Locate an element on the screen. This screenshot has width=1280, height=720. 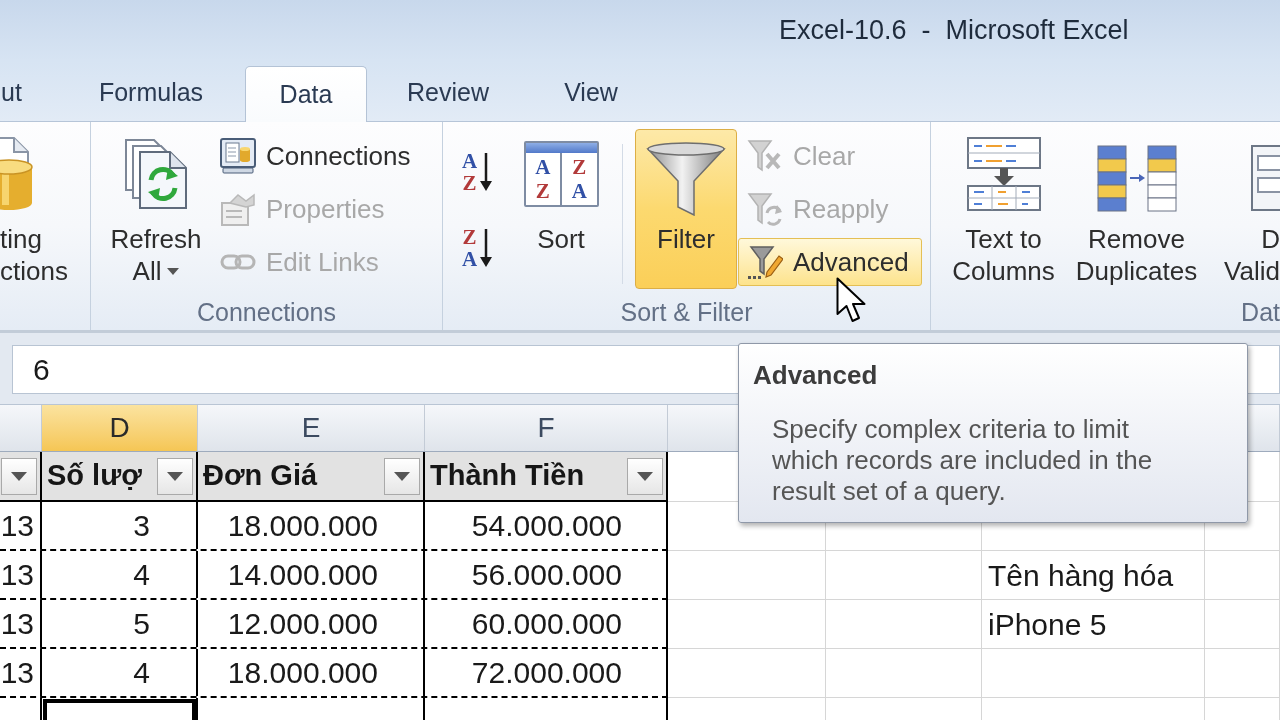
sort-ascending-button: A Z is located at coordinates (482, 172).